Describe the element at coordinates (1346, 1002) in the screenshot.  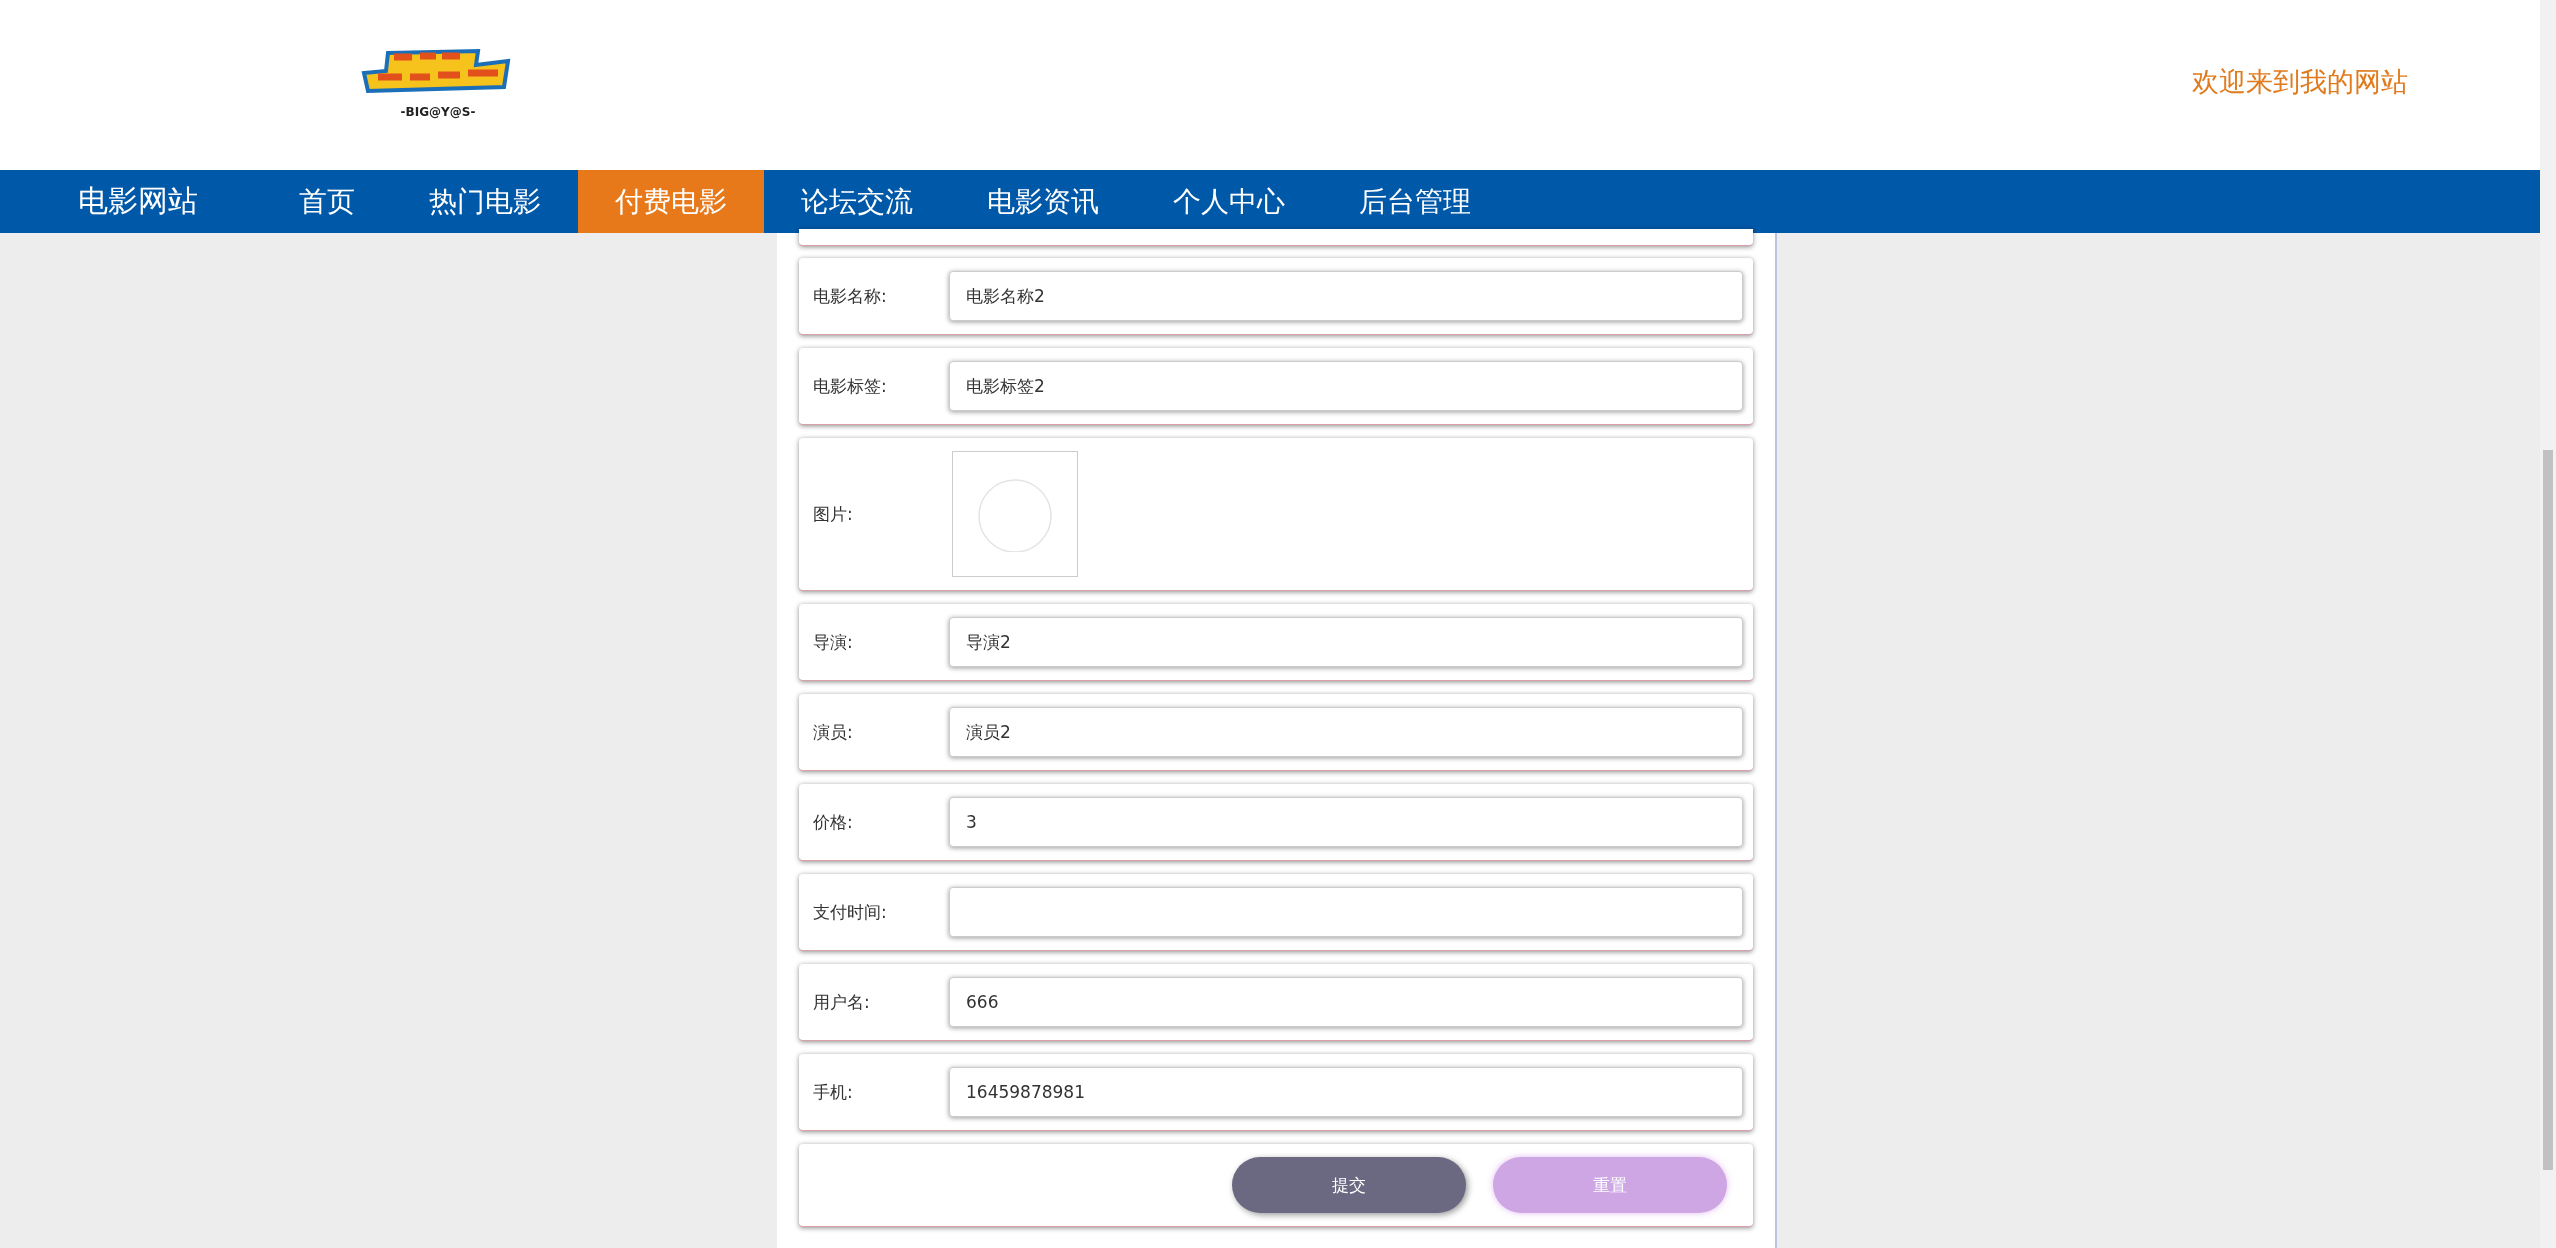
I see `input-field: 666` at that location.